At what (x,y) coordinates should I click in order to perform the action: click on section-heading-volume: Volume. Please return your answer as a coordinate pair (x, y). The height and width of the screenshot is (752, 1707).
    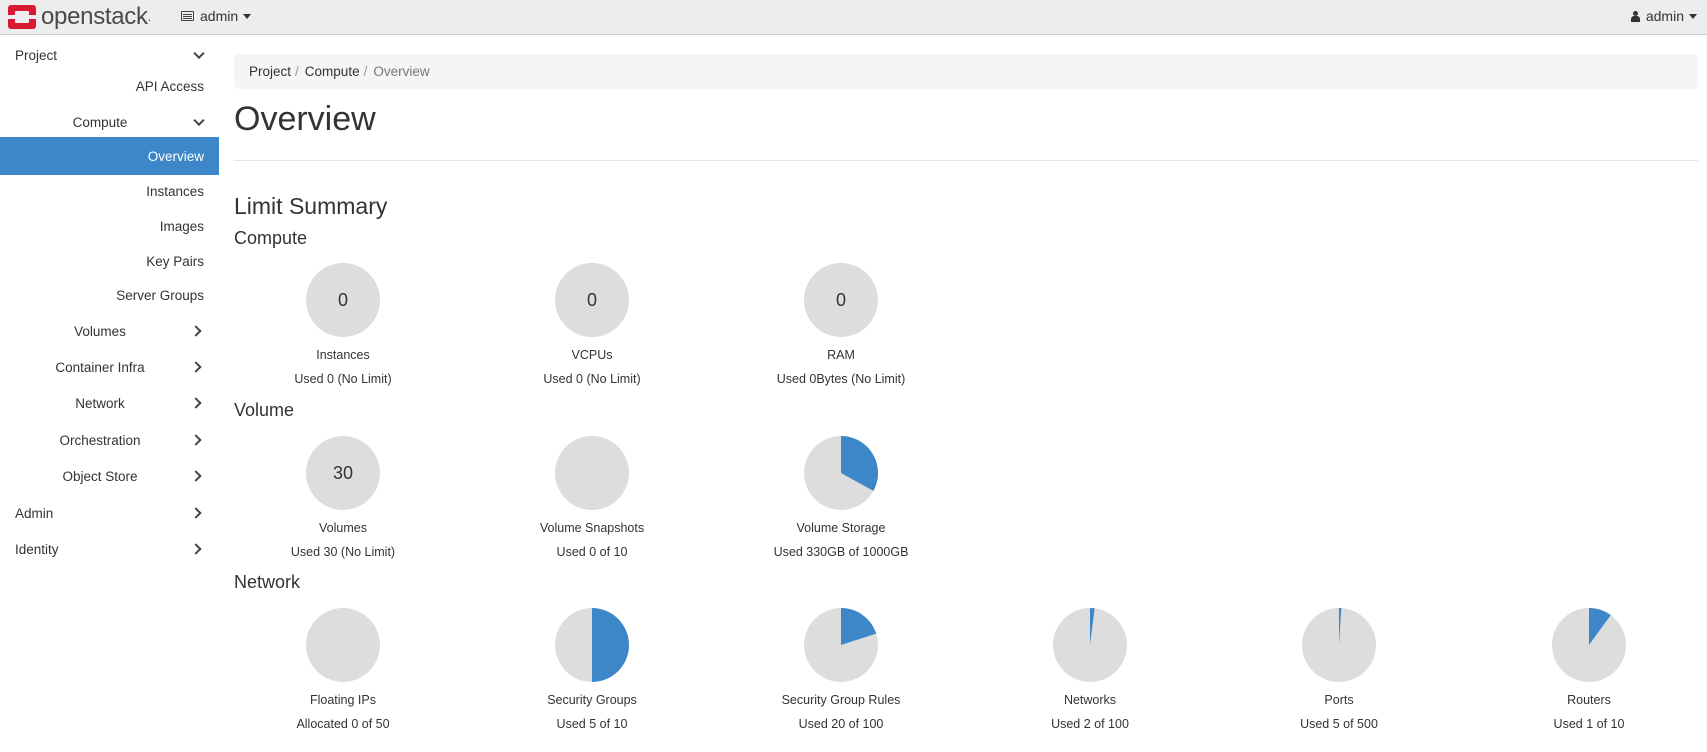
    Looking at the image, I should click on (264, 410).